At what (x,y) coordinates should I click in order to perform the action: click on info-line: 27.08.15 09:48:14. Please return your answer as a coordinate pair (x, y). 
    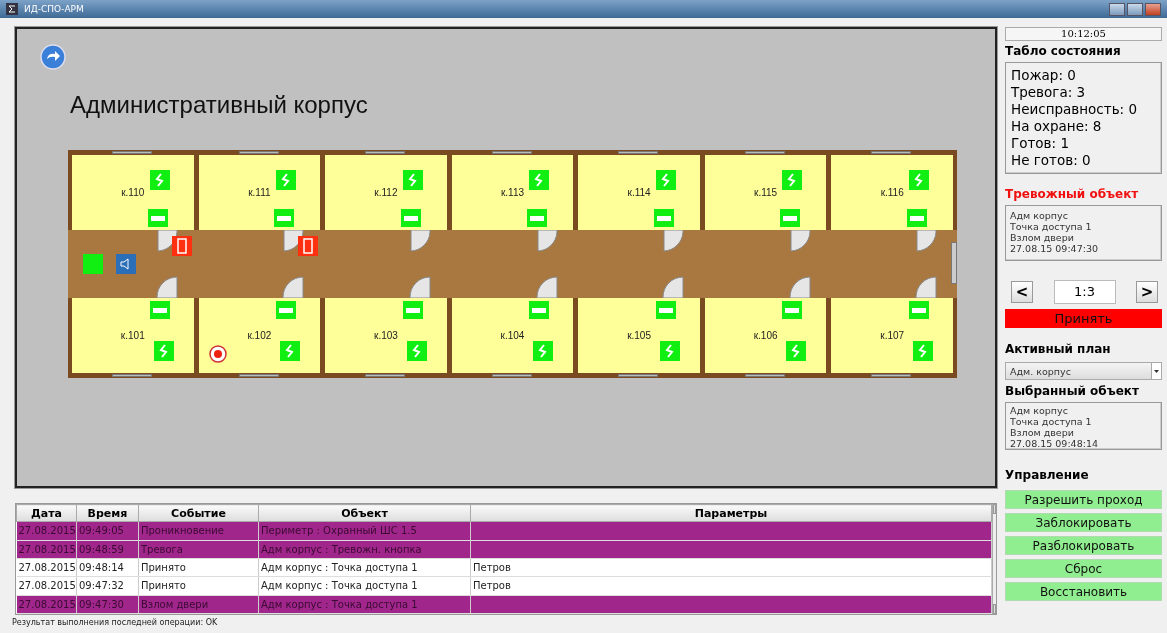
    Looking at the image, I should click on (1054, 443).